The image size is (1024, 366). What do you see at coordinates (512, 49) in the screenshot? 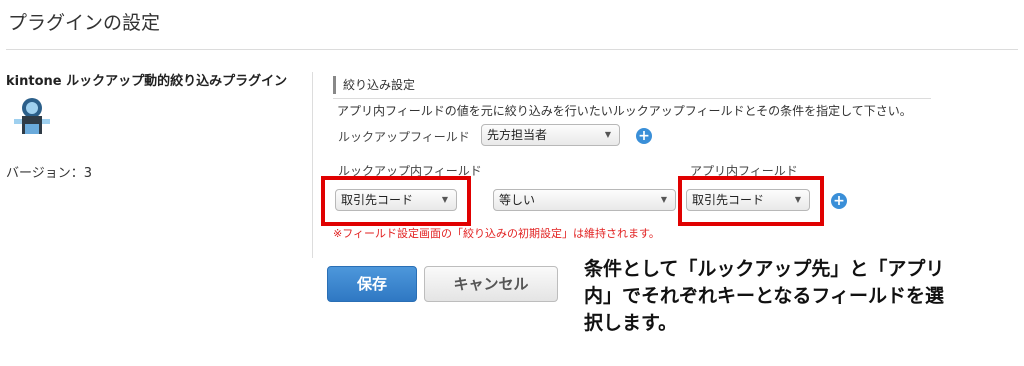
I see `header-divider` at bounding box center [512, 49].